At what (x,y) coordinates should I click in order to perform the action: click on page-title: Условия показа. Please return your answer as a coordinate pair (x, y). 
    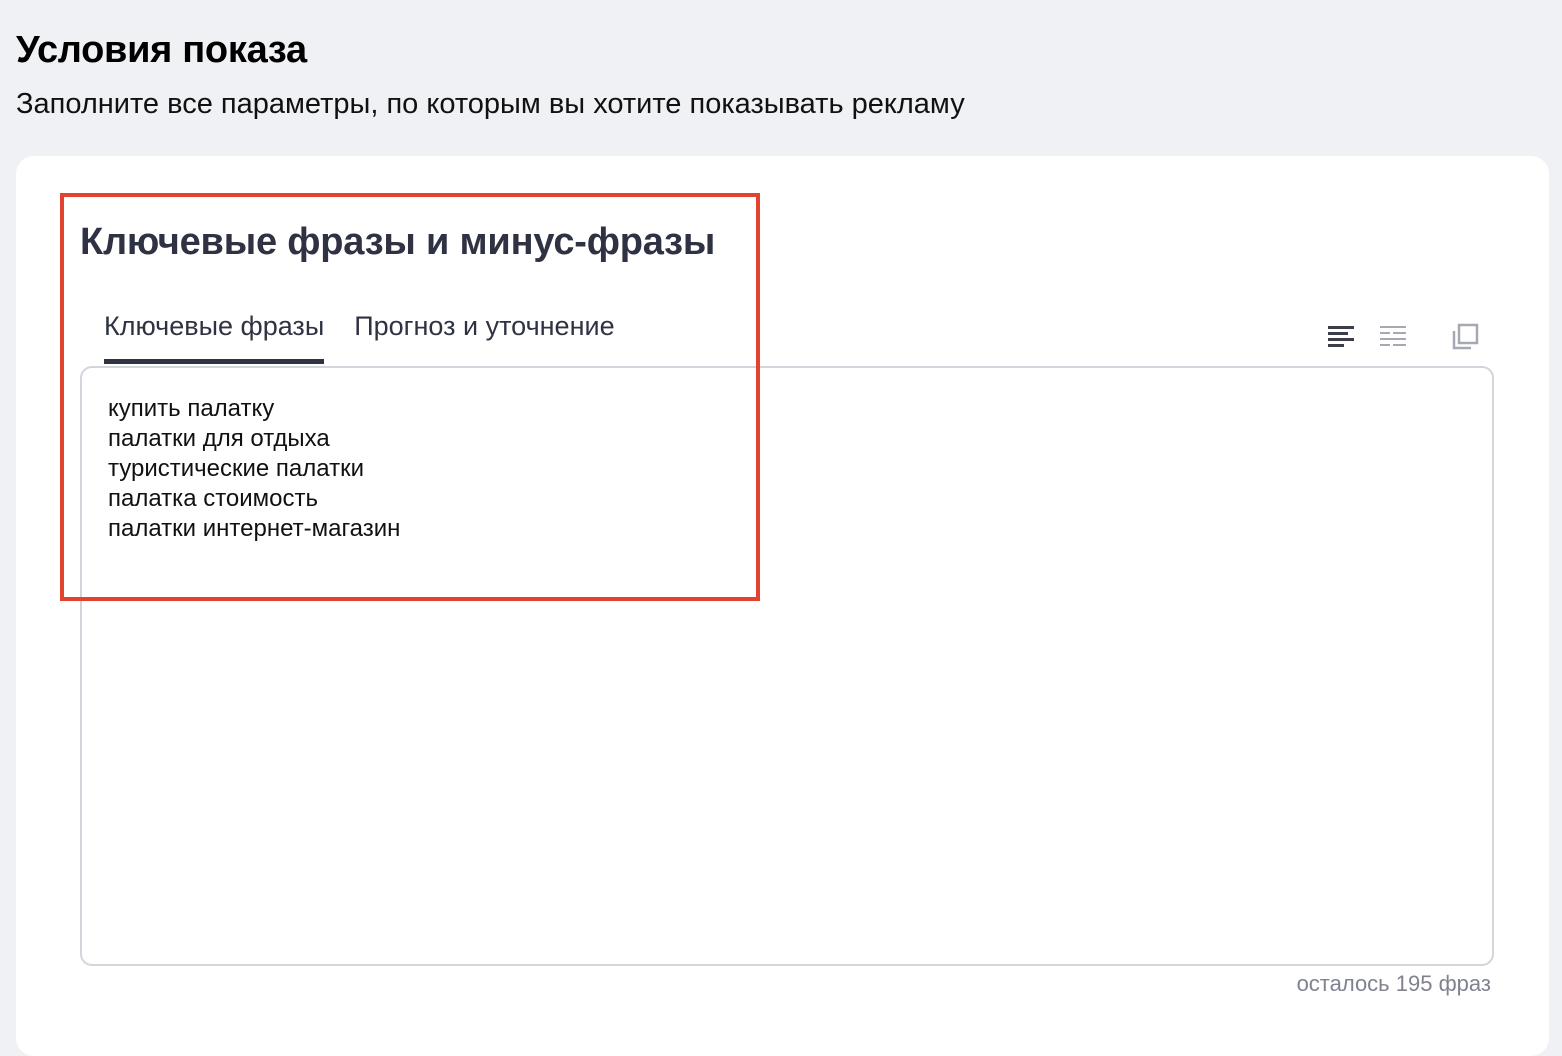
    Looking at the image, I should click on (161, 50).